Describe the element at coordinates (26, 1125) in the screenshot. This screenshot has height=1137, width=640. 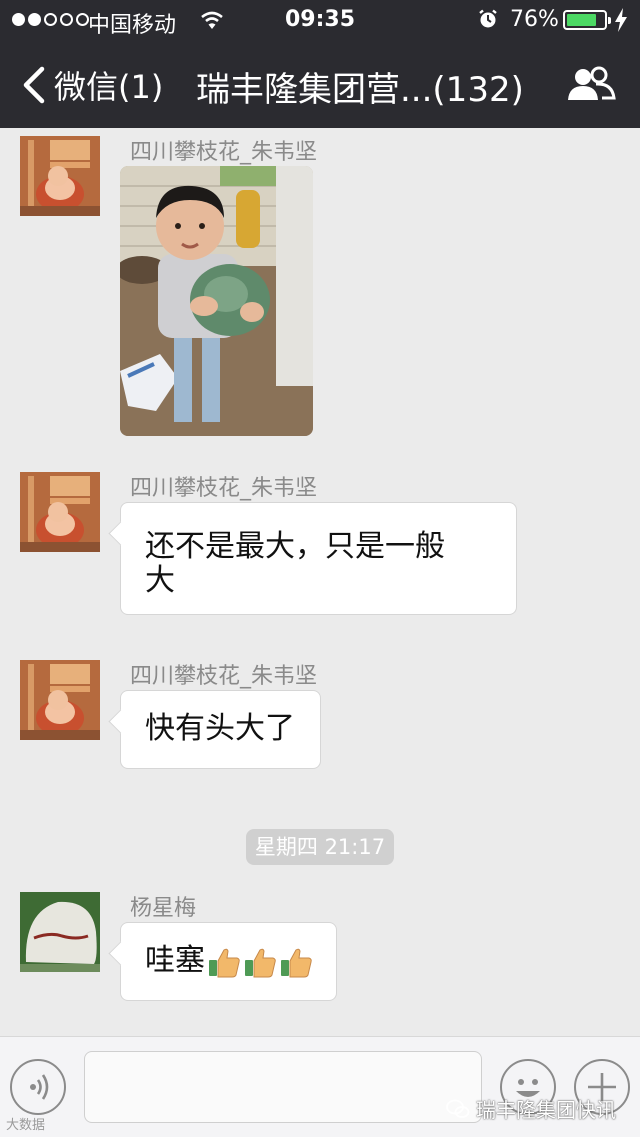
I see `watermark-left: 大数据` at that location.